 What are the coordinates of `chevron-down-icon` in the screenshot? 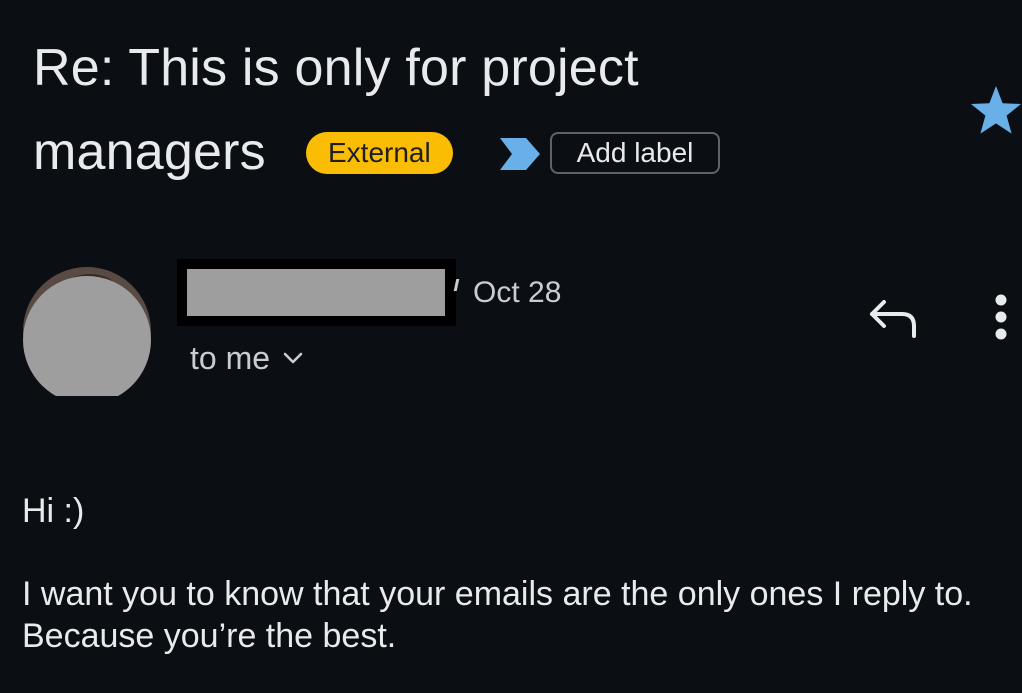 It's located at (293, 358).